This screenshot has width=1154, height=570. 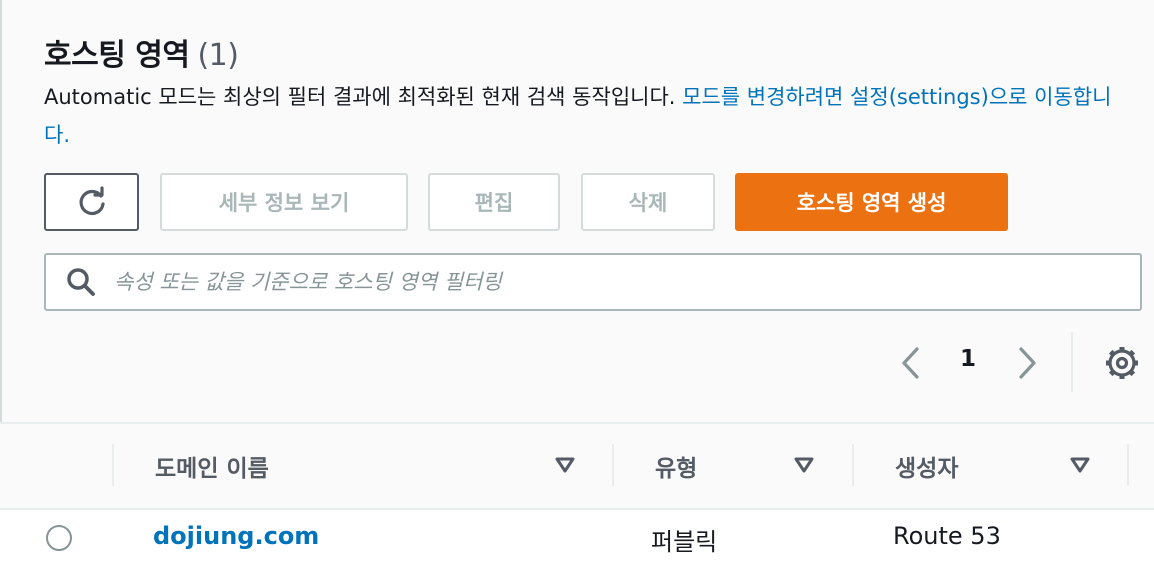 I want to click on column-header-created-by: 생성자, so click(x=926, y=466).